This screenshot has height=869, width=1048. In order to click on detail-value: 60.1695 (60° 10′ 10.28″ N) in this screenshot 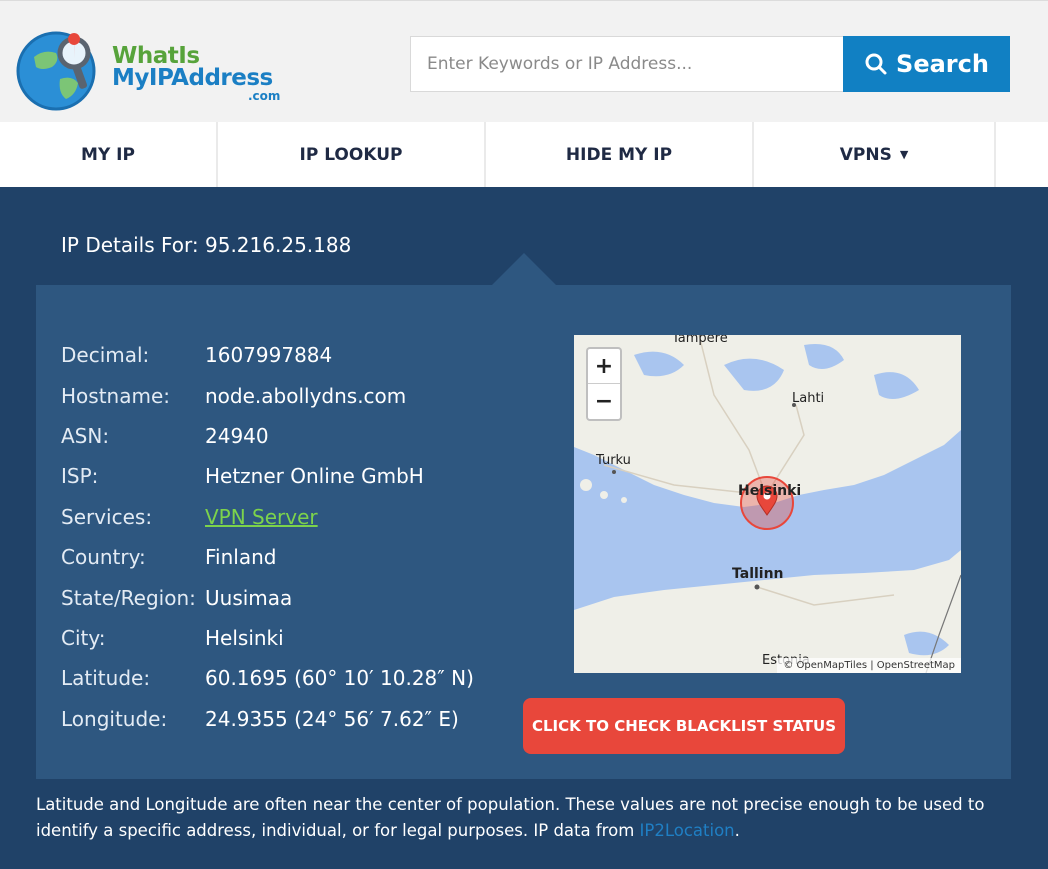, I will do `click(339, 678)`.